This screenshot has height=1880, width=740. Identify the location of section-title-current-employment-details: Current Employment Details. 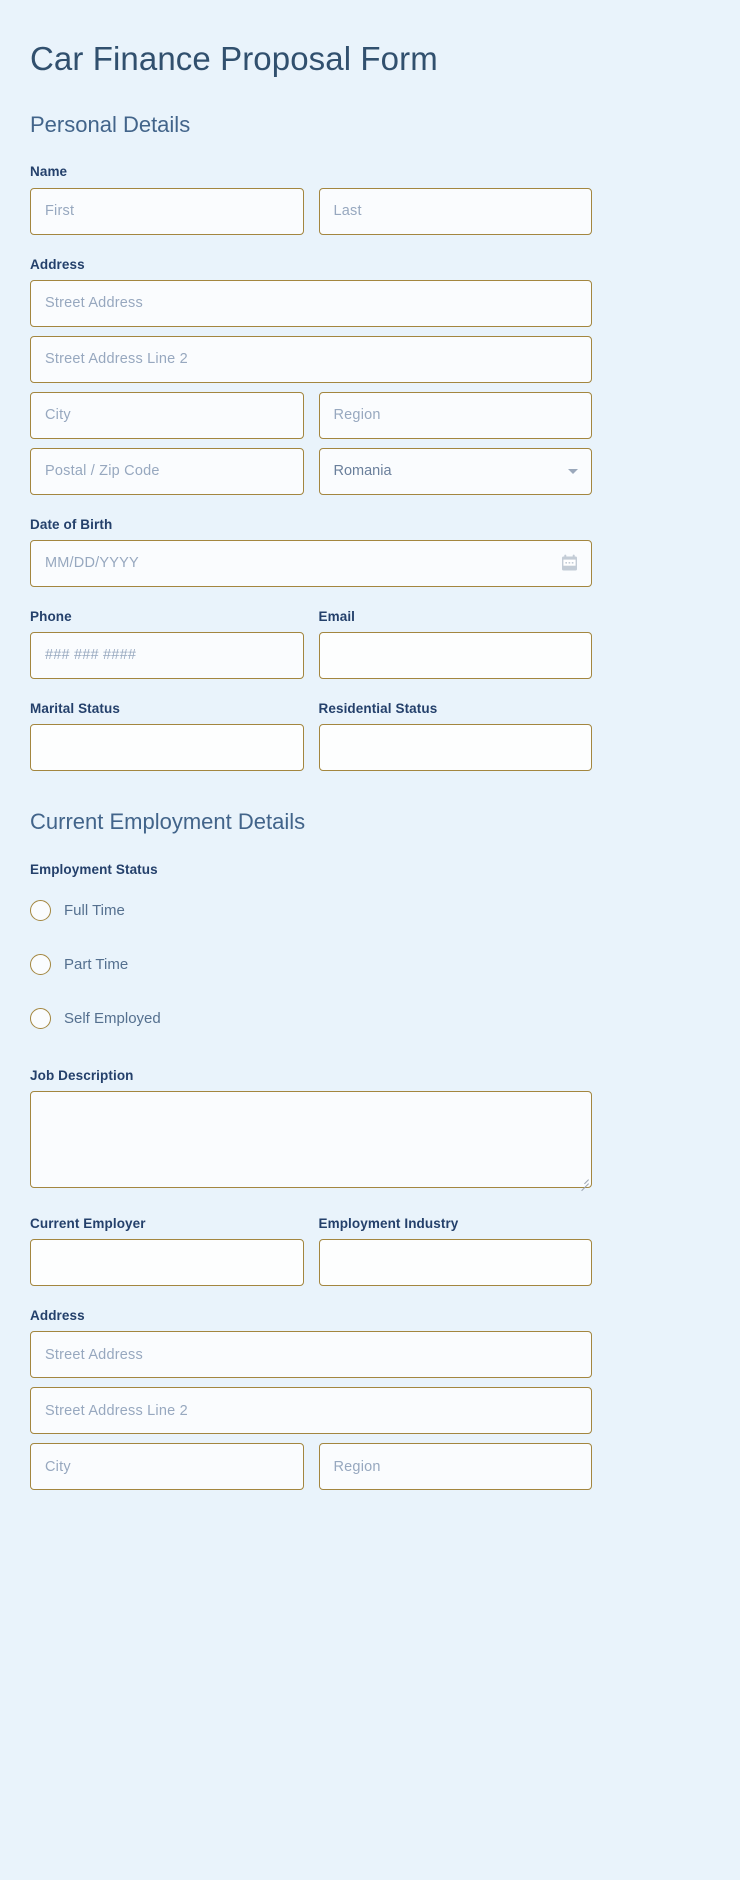
(168, 822).